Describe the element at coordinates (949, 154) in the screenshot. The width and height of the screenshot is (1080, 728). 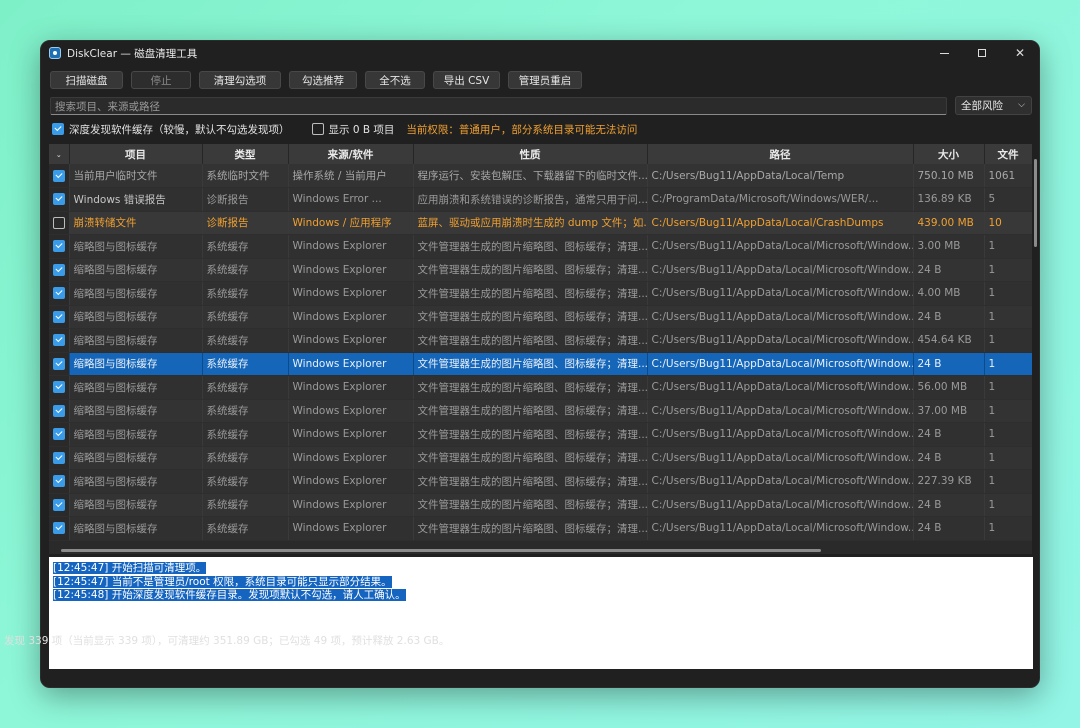
I see `column-header-size: 大小` at that location.